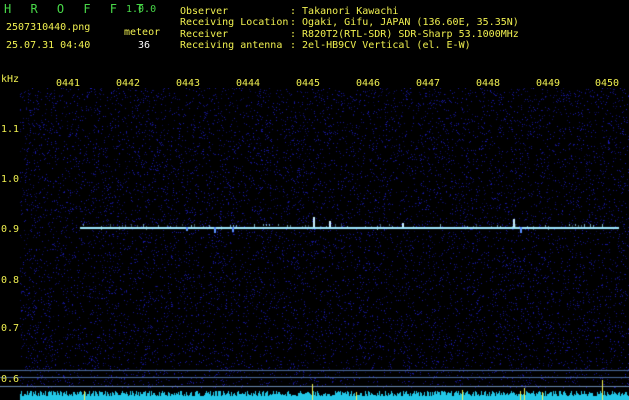  I want to click on date-time: 25.07.31 04:40, so click(48, 45).